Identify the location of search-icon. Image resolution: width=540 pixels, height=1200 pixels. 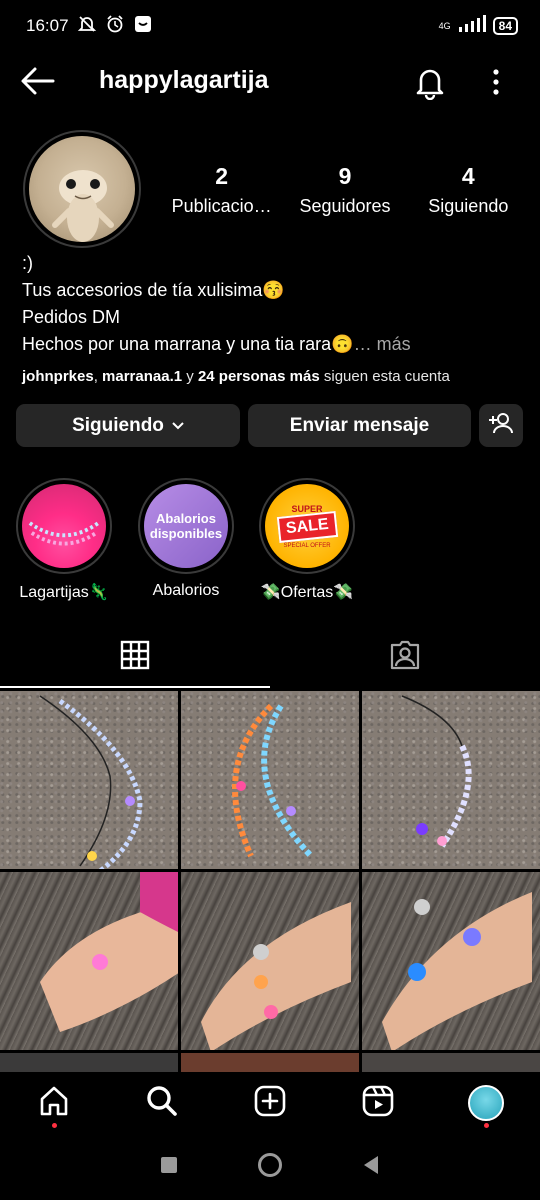
(162, 1103).